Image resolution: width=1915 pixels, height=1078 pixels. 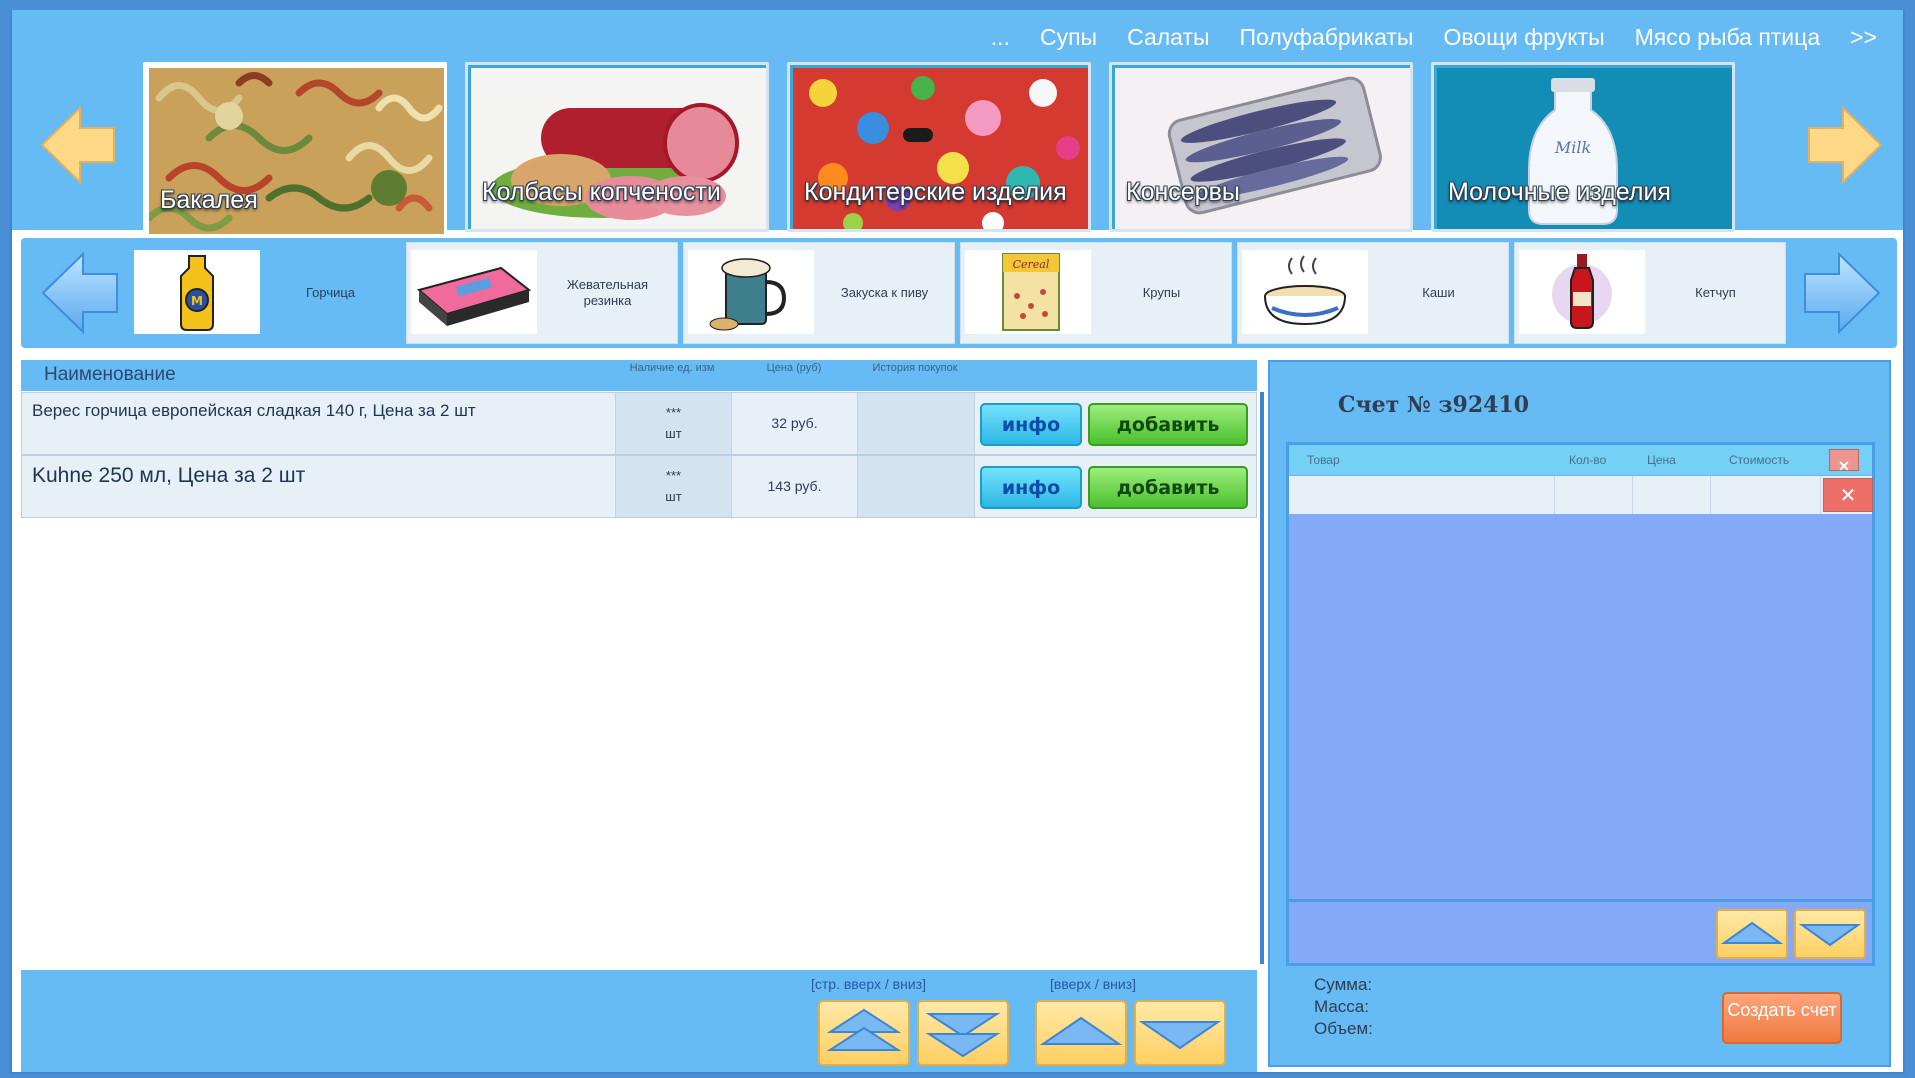 What do you see at coordinates (617, 147) in the screenshot?
I see `category-sausages: Колбасы копчености` at bounding box center [617, 147].